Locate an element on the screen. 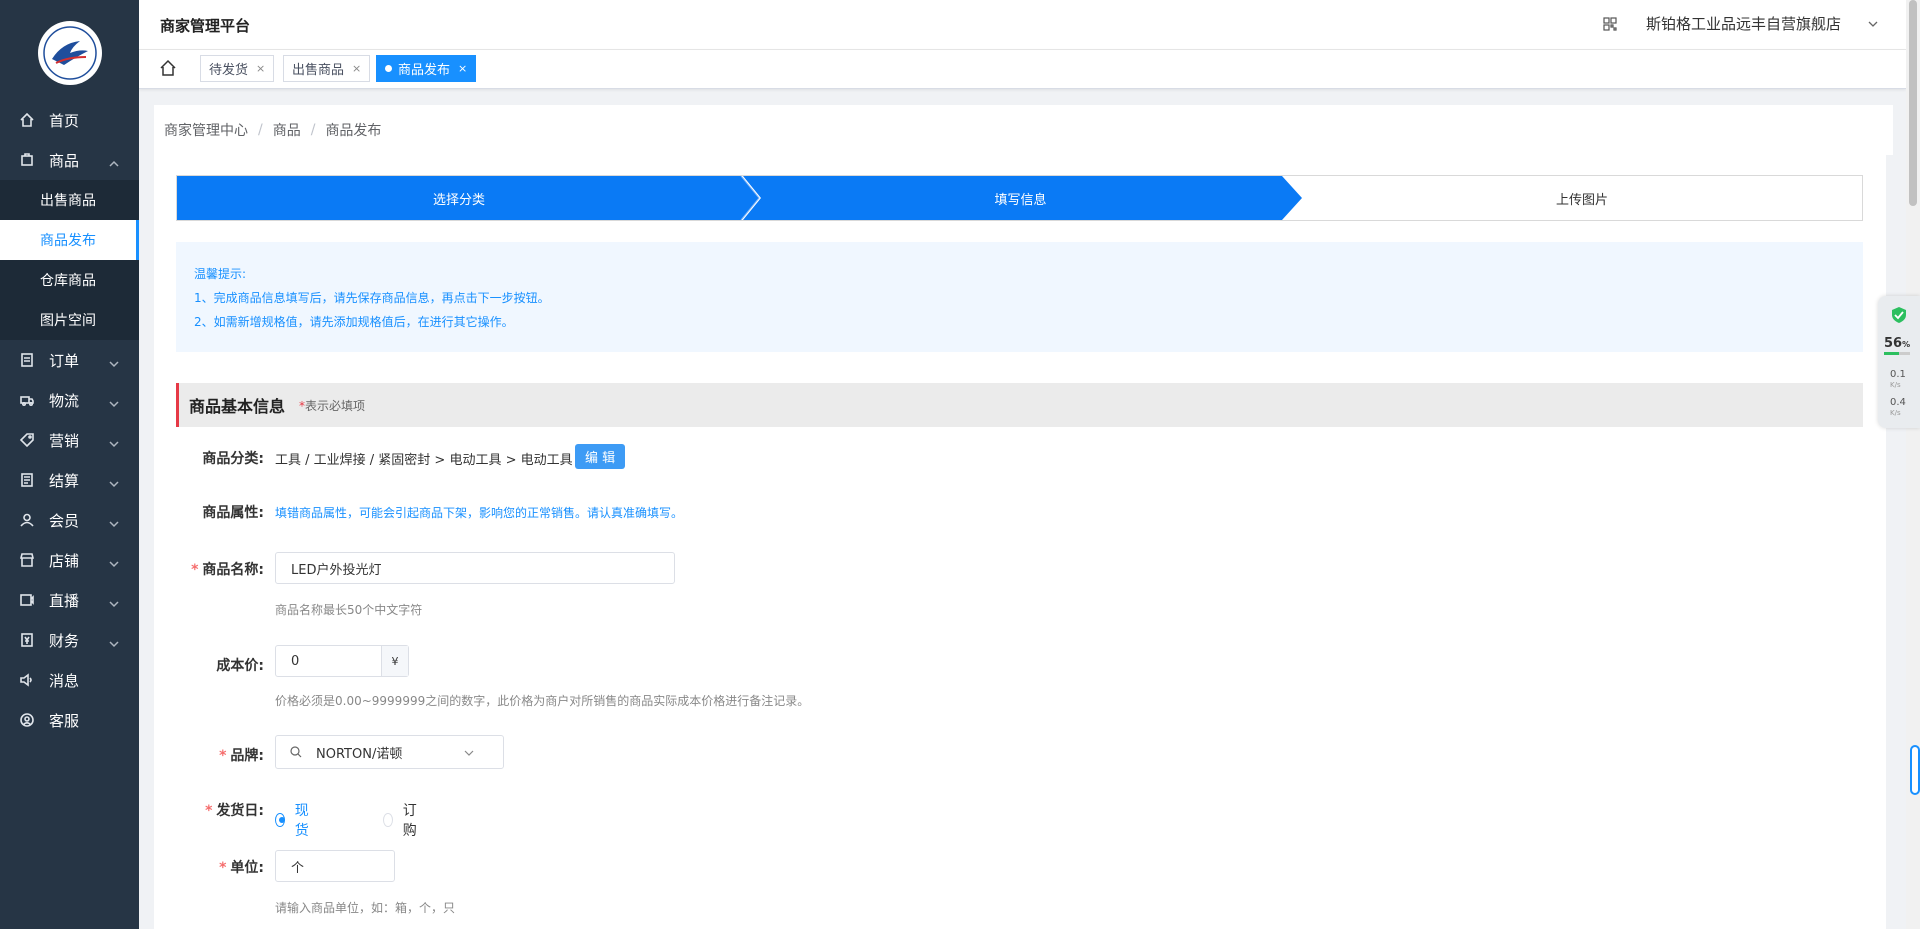 The width and height of the screenshot is (1920, 929). sidebar-item-member: 会员 is located at coordinates (69, 520).